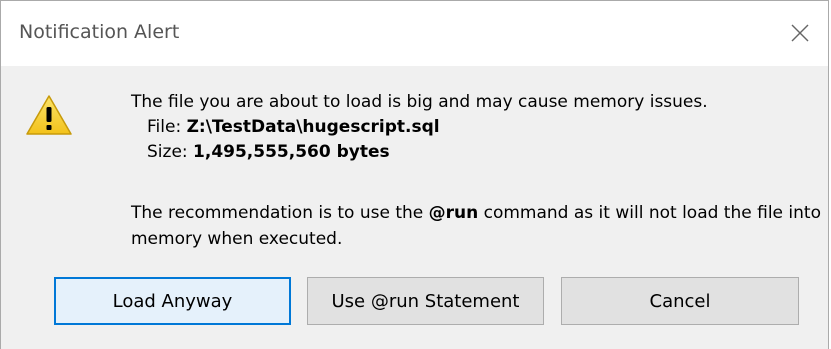  I want to click on reco-before: The recommendation is to use the, so click(280, 213).